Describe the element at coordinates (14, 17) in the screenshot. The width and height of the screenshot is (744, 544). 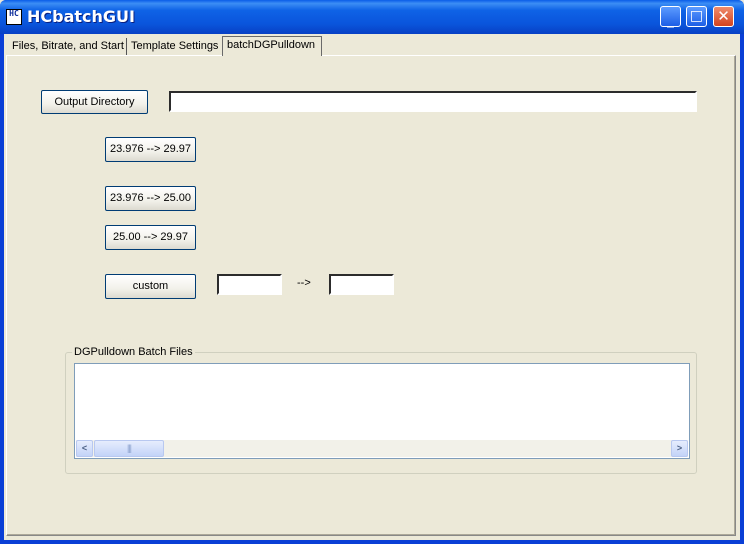
I see `app-icon: HC` at that location.